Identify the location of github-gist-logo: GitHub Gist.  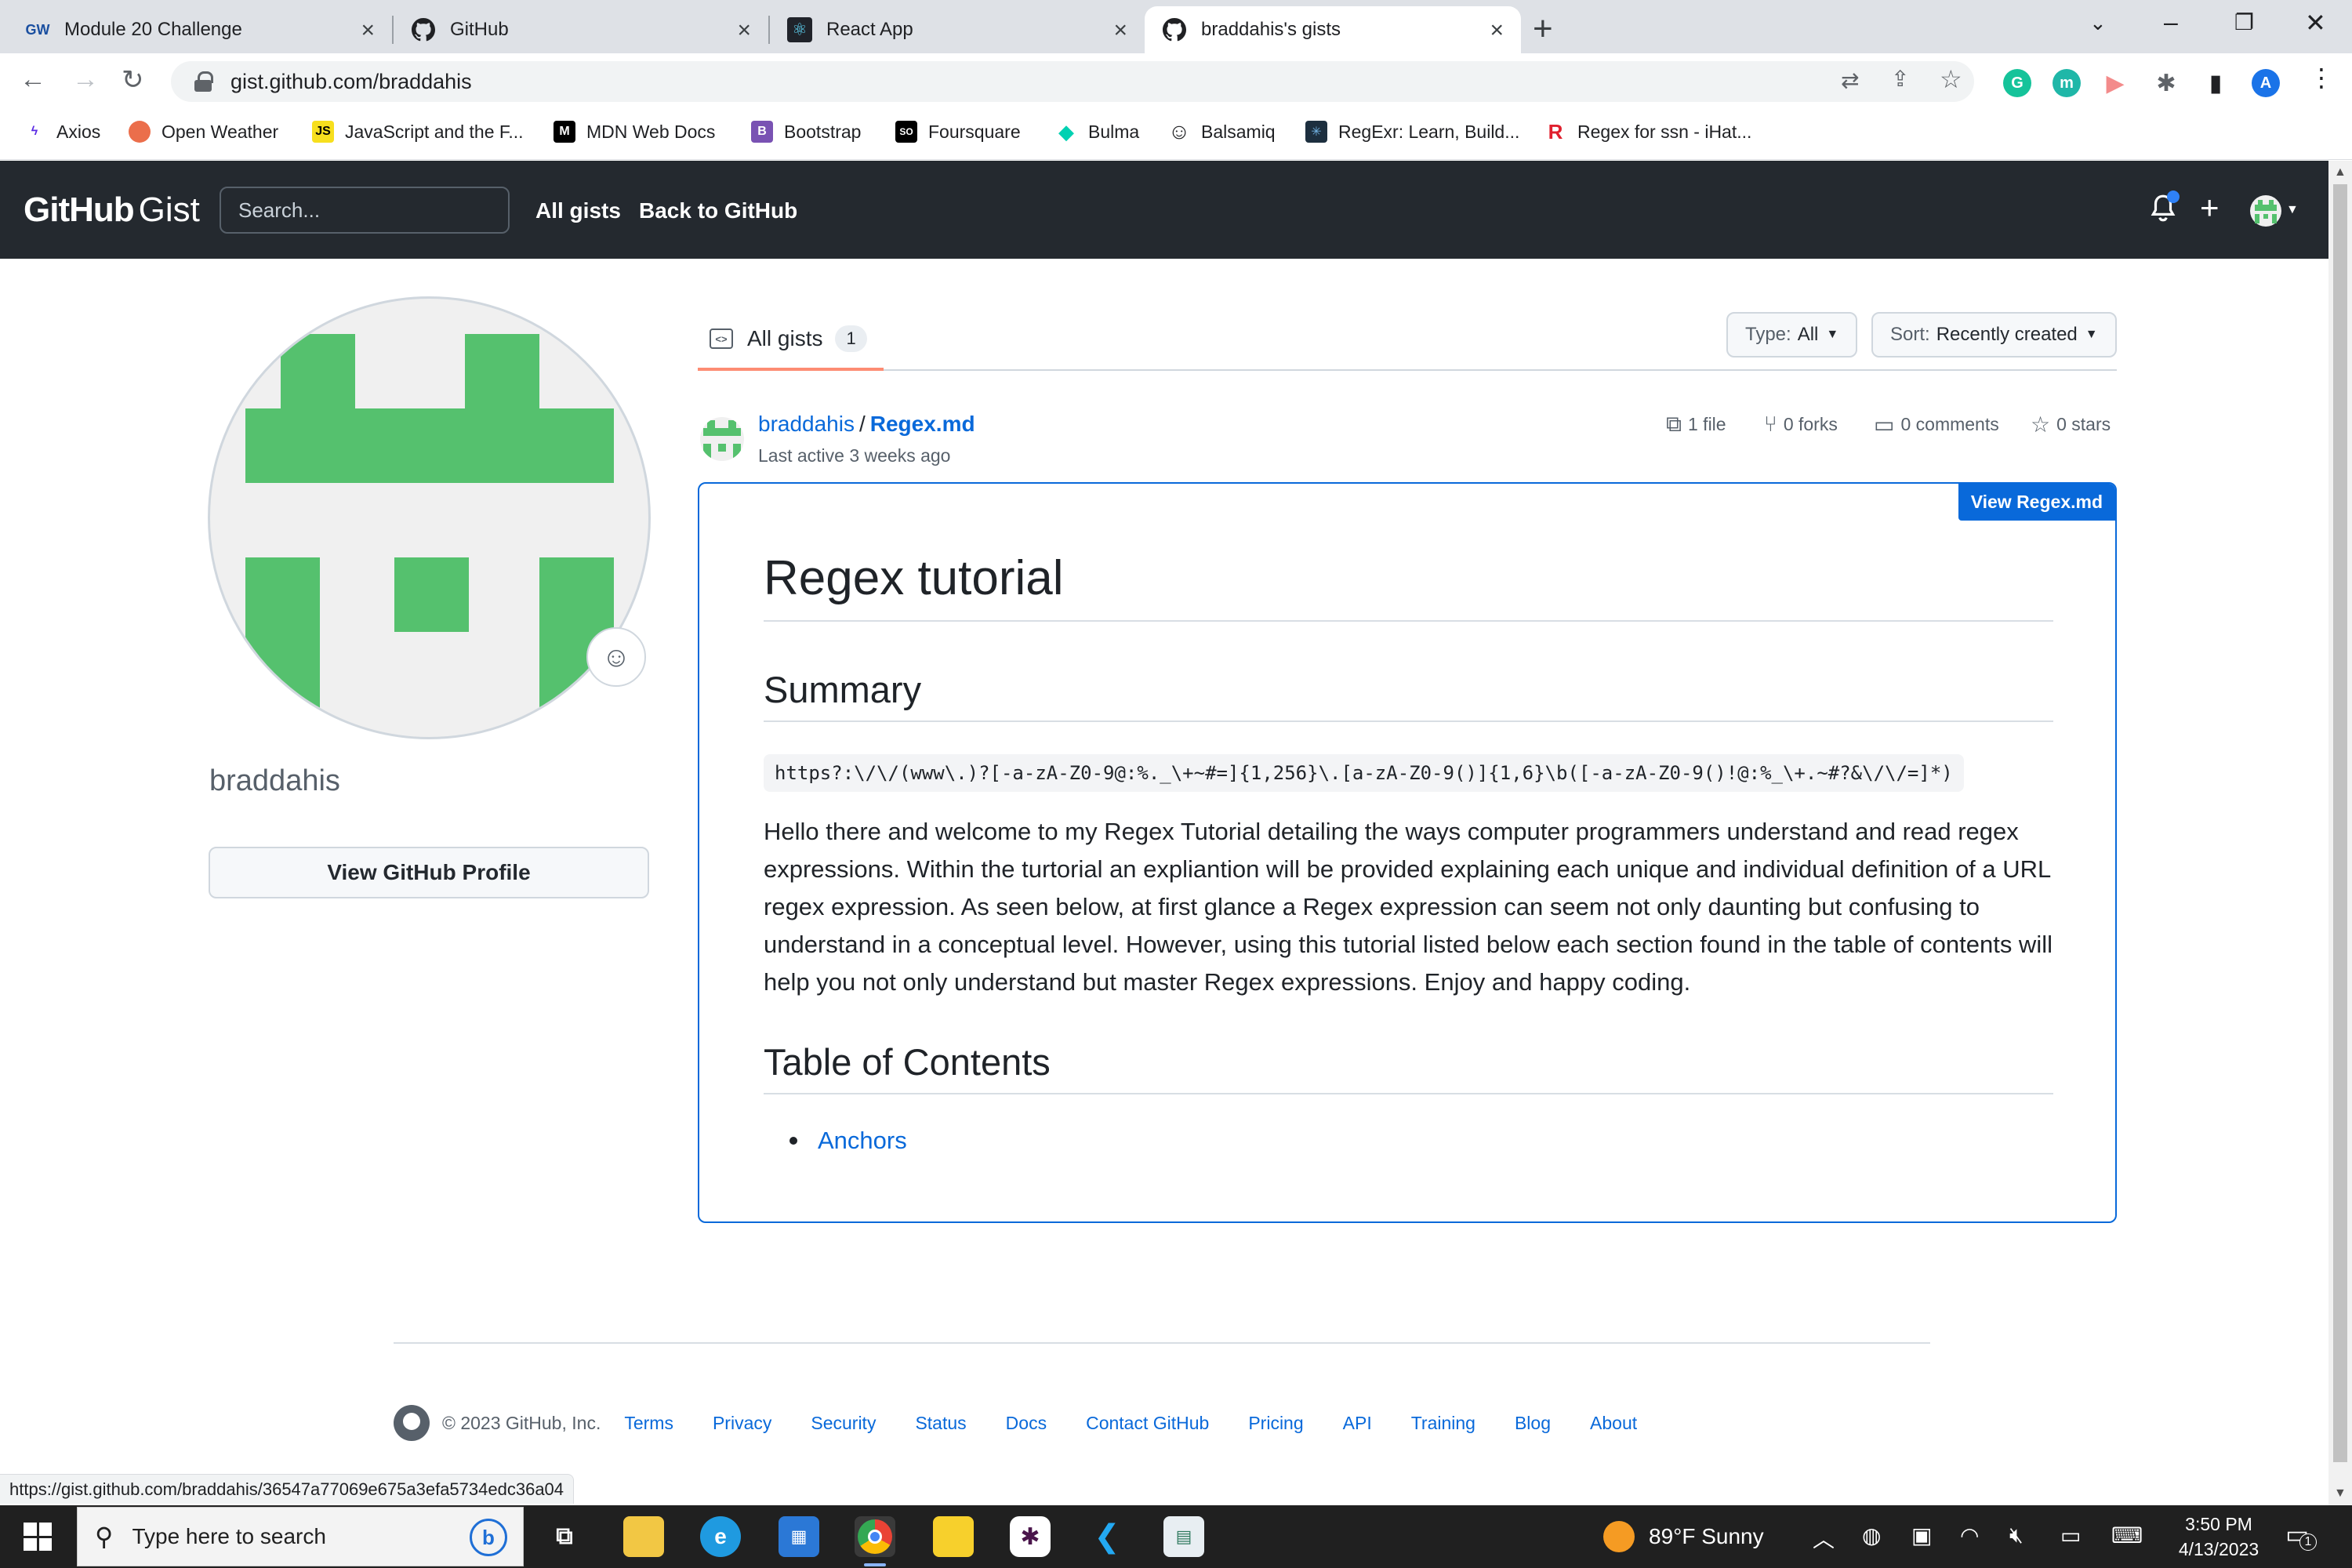
(112, 210).